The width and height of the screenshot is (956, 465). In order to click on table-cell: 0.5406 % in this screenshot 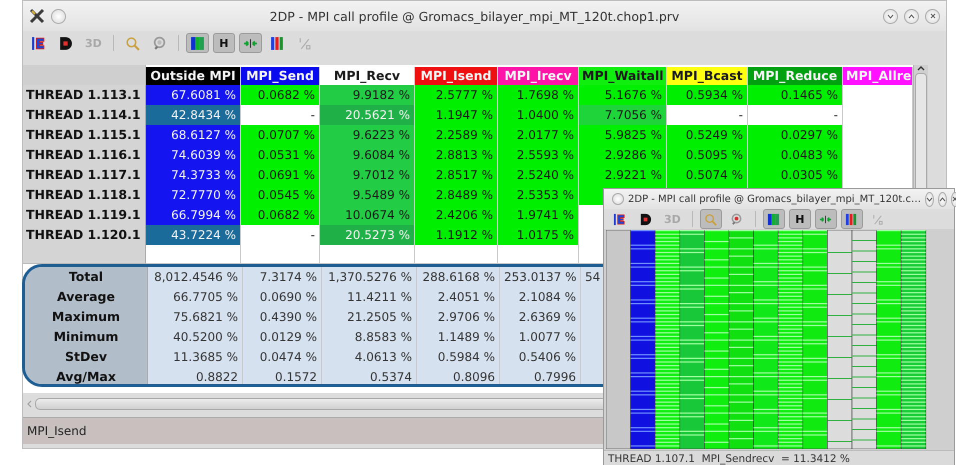, I will do `click(540, 357)`.